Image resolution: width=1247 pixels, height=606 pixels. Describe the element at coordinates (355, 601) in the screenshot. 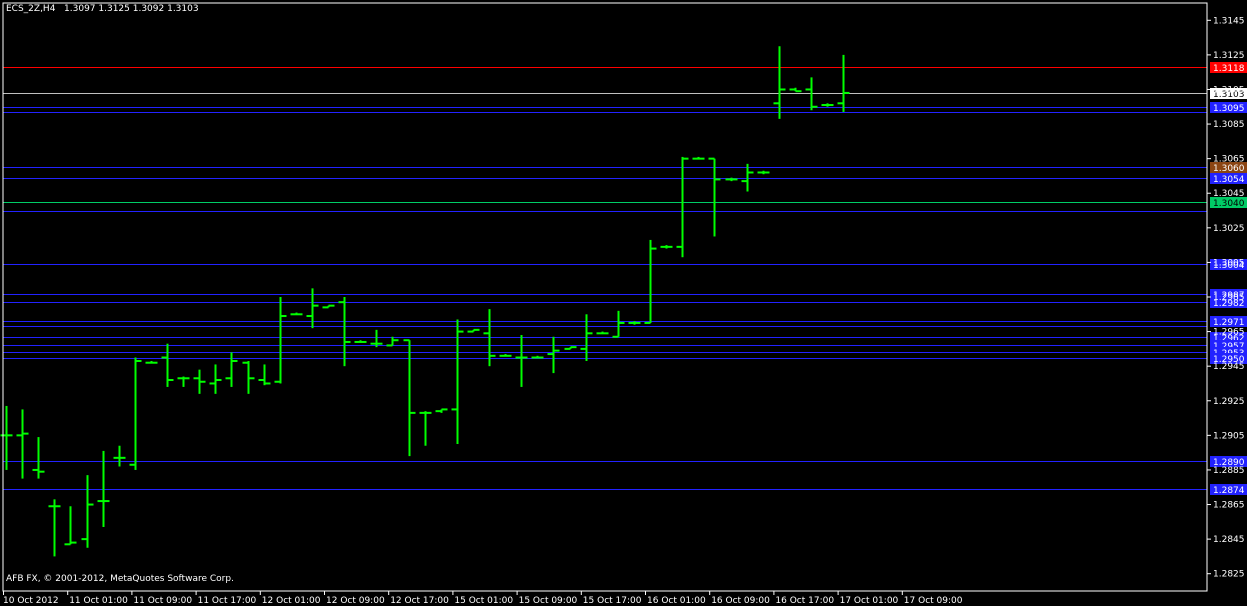

I see `x-tick-label-5: 12 Oct 09:00` at that location.